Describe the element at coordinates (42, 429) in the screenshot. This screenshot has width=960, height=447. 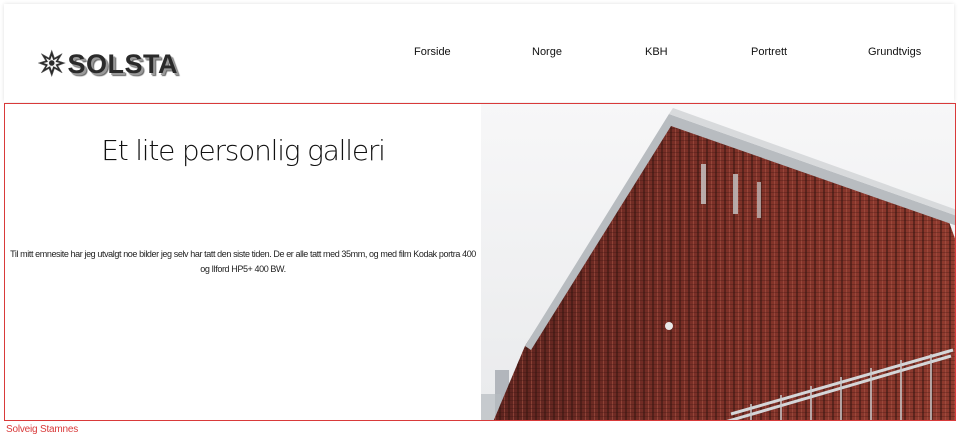
I see `author-credit: Solveig Stamnes` at that location.